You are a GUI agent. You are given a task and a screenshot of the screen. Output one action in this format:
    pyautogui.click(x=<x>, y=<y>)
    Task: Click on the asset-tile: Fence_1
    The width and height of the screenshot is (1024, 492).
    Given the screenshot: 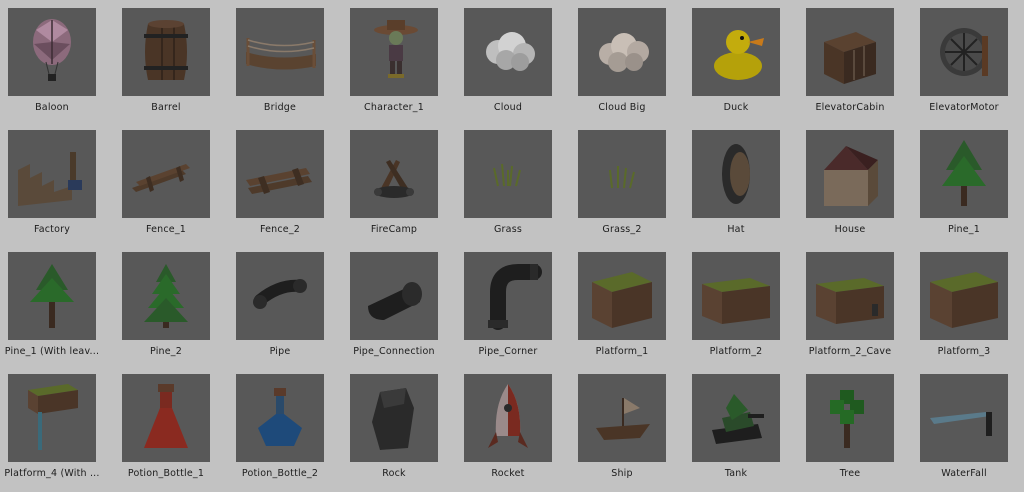 What is the action you would take?
    pyautogui.click(x=169, y=189)
    